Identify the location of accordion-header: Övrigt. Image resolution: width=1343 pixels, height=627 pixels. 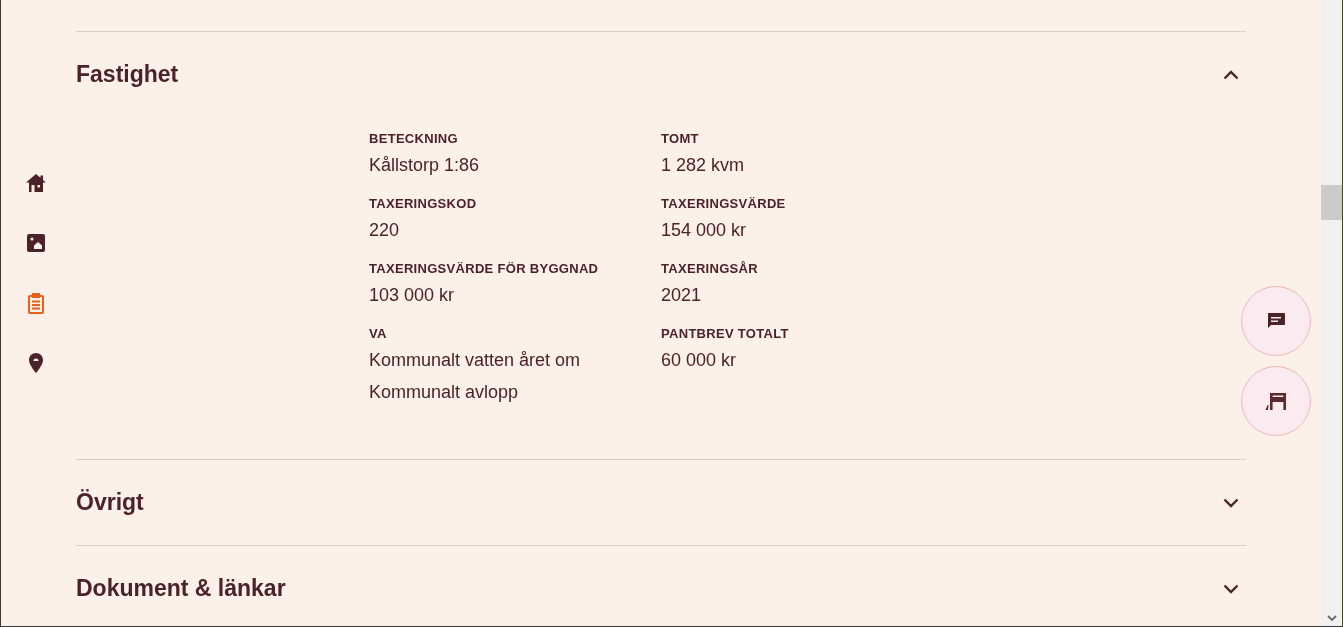
(661, 502).